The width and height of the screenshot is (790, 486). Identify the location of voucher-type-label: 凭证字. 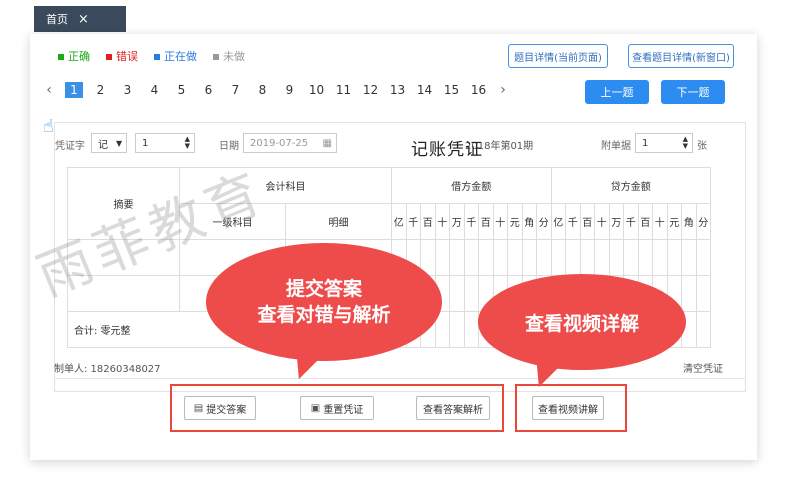
(70, 146).